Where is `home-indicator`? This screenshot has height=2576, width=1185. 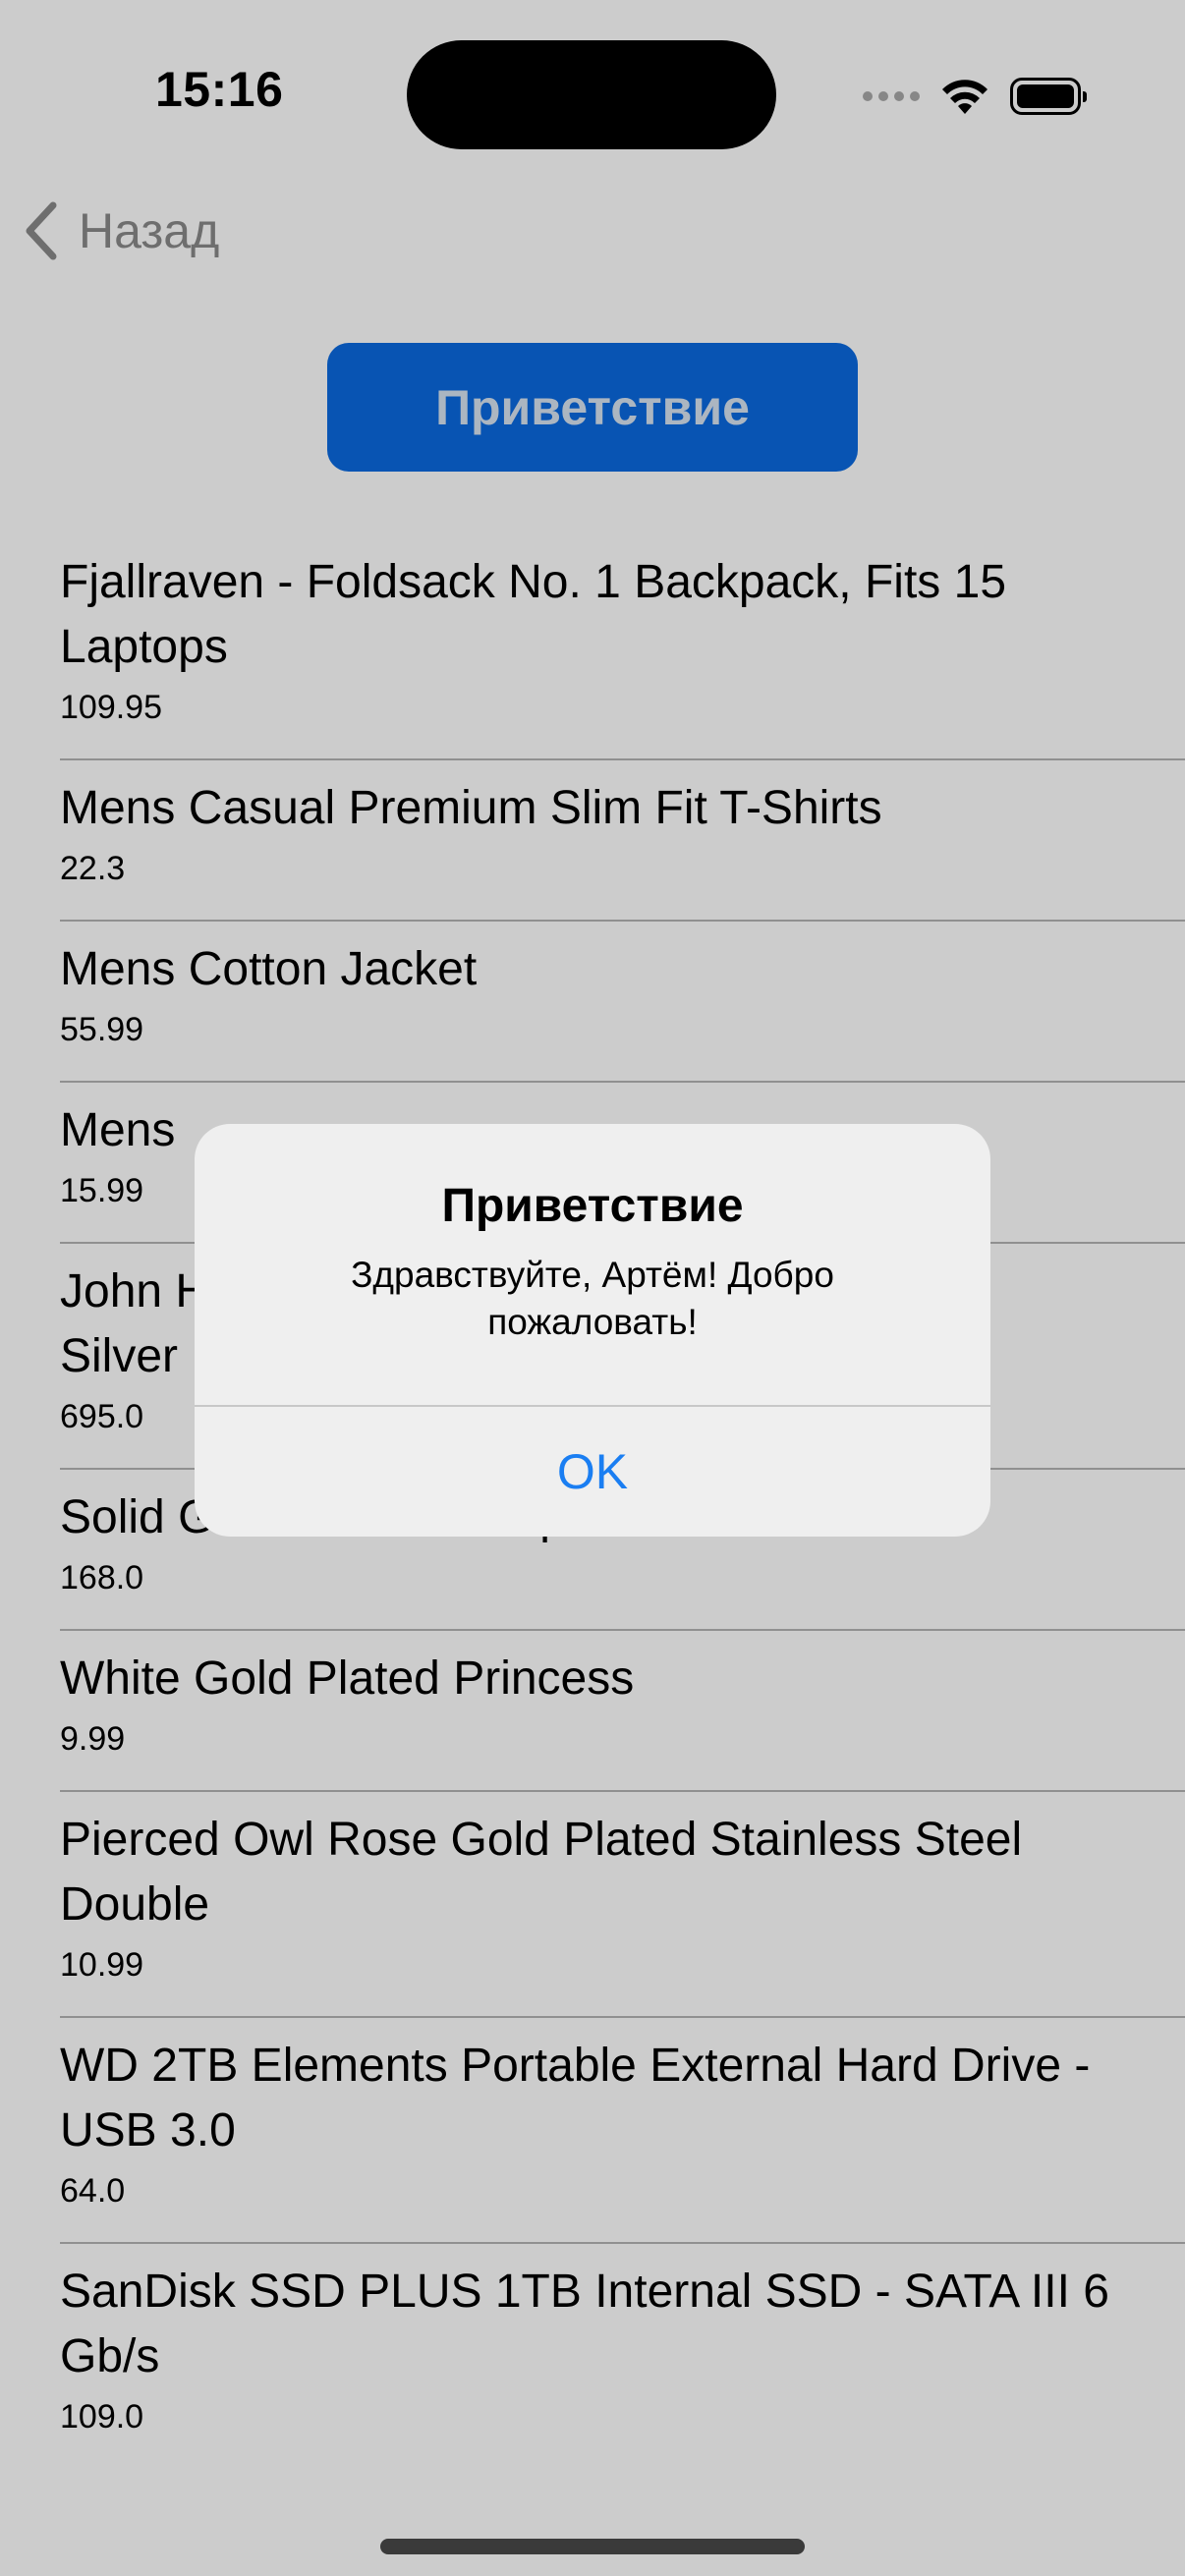
home-indicator is located at coordinates (592, 2546).